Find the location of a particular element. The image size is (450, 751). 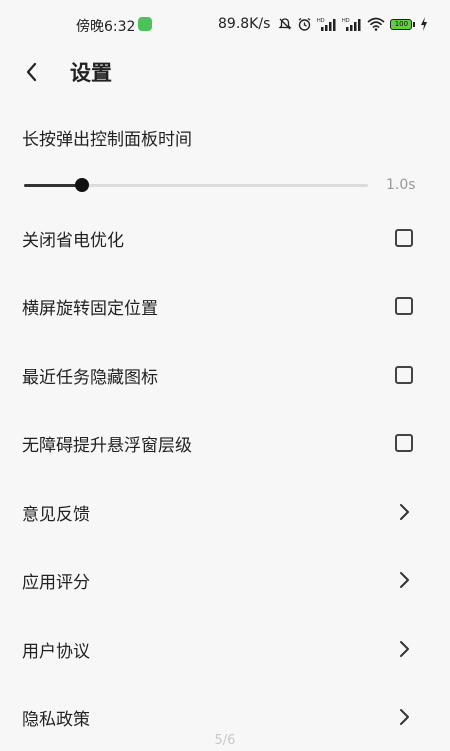

nav-feedback: 意见反馈 is located at coordinates (225, 512).